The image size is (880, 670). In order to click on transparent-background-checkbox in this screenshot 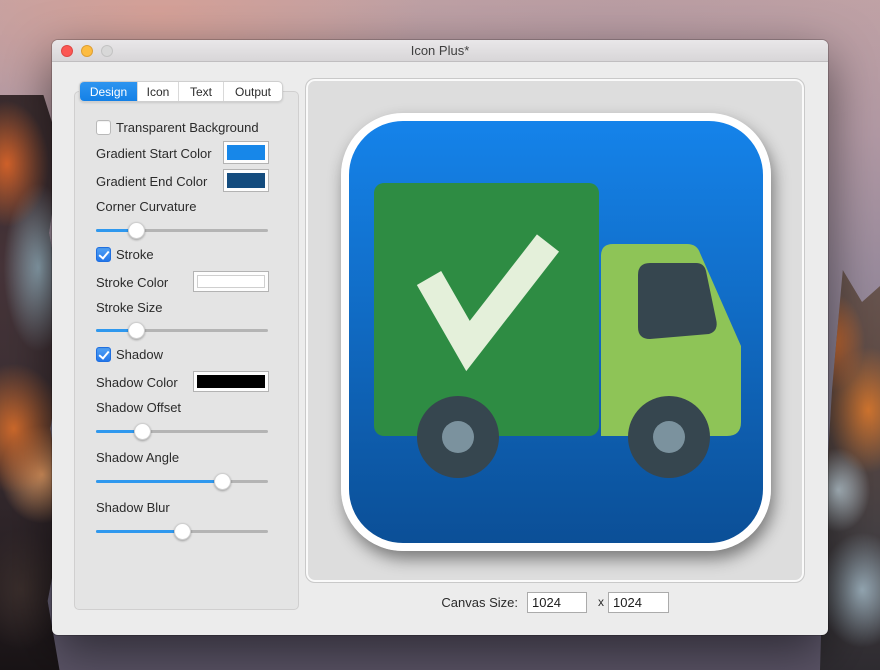, I will do `click(103, 127)`.